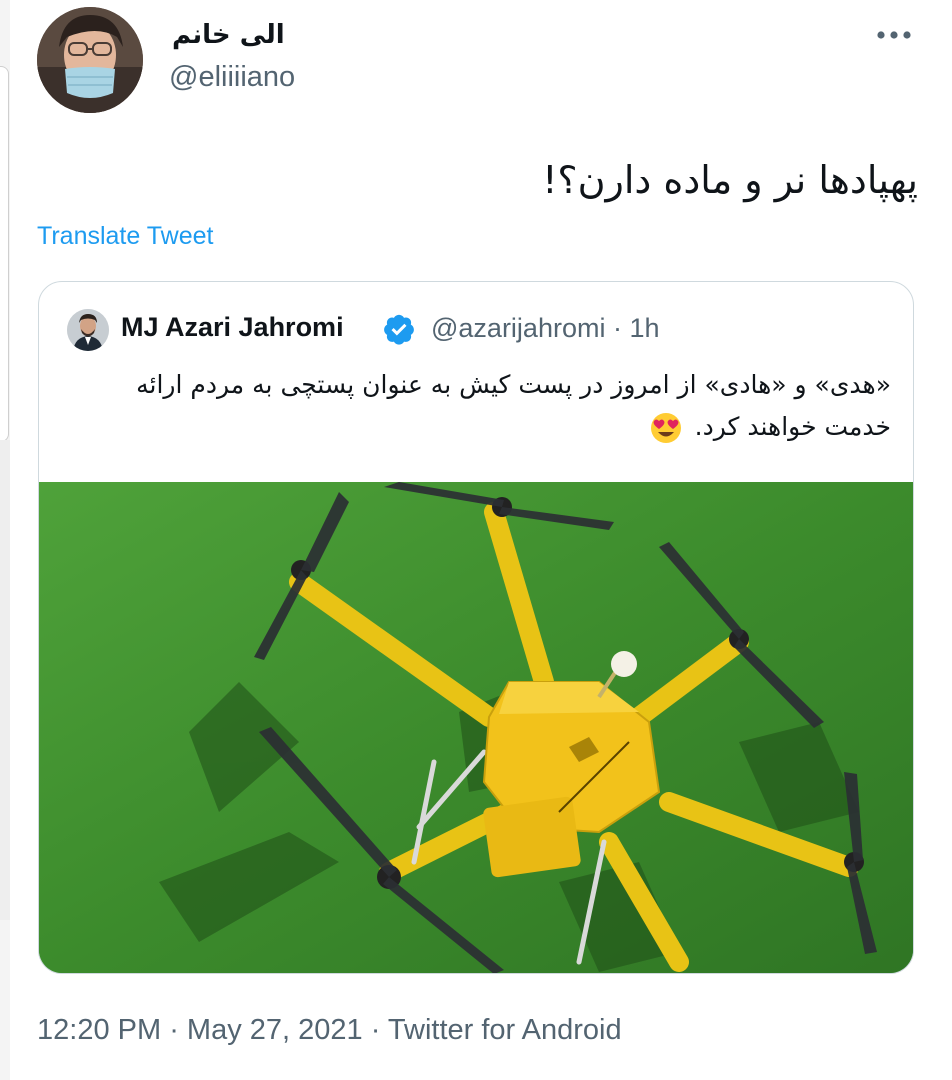 The image size is (952, 1080). Describe the element at coordinates (125, 236) in the screenshot. I see `translate-tweet-link: Translate Tweet` at that location.